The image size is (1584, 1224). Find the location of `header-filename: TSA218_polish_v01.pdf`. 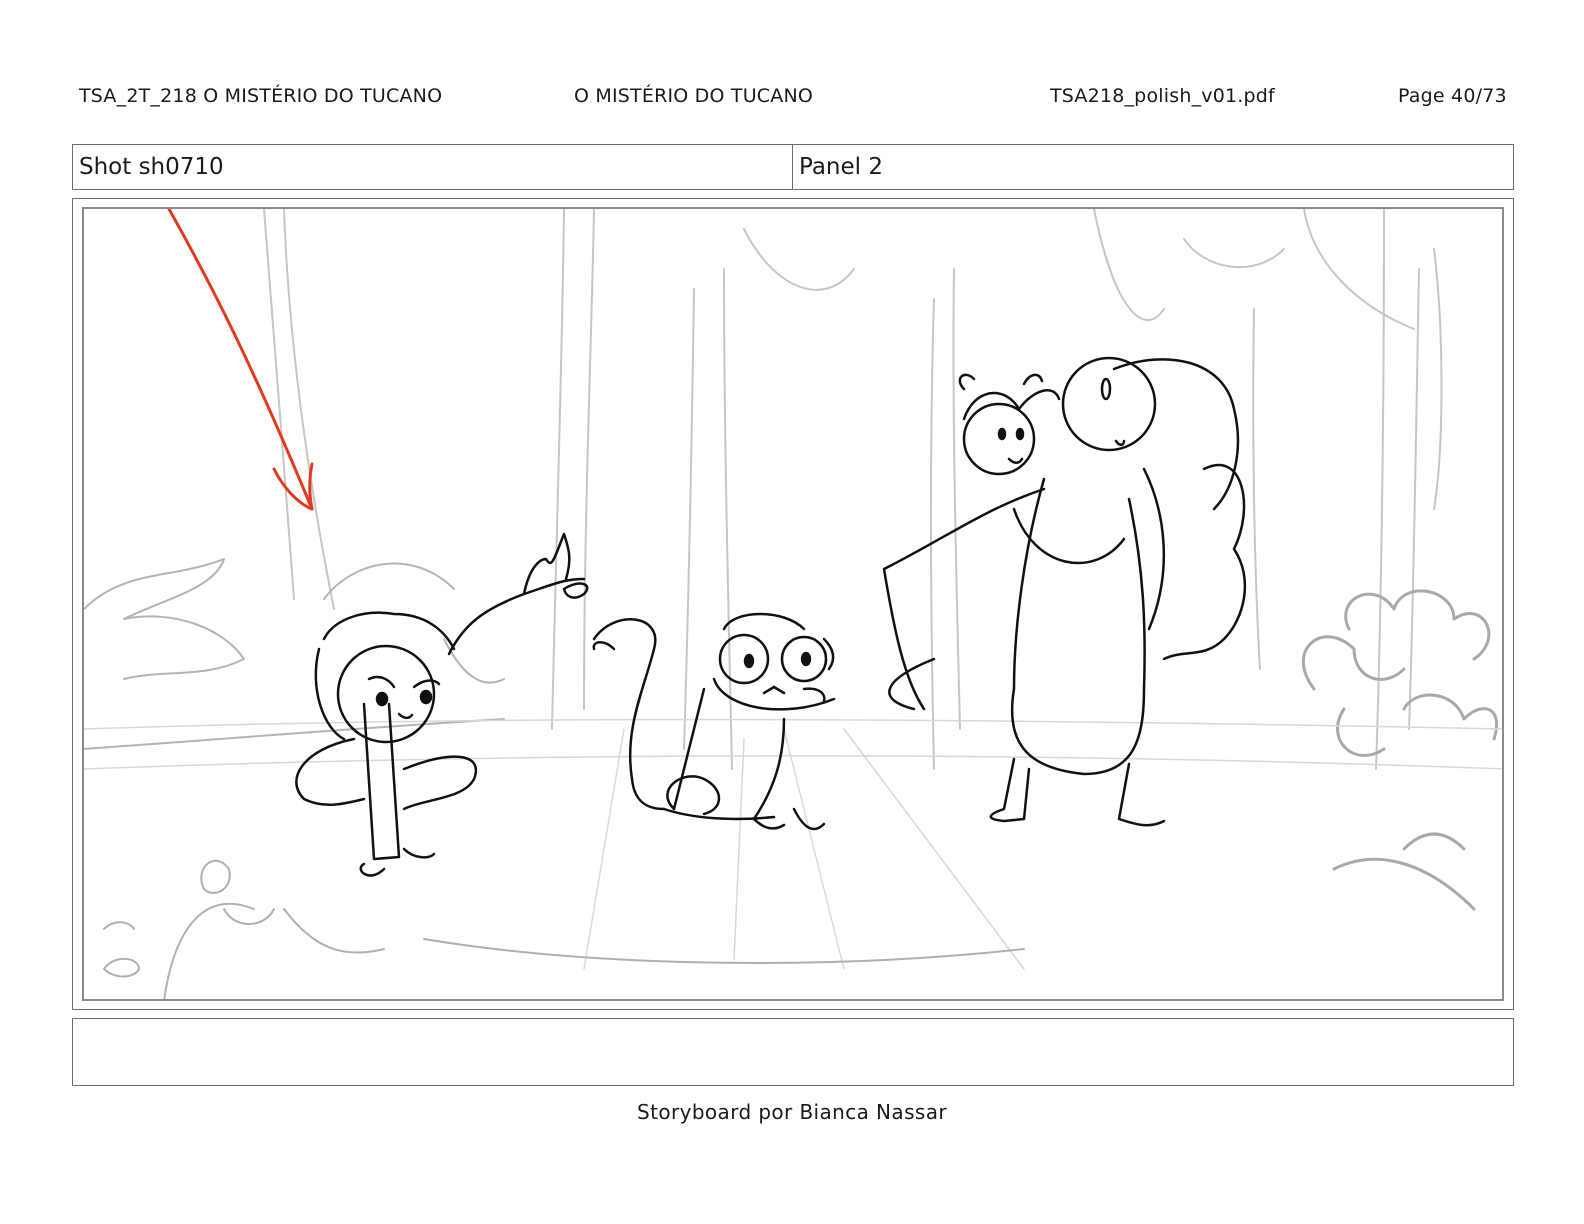

header-filename: TSA218_polish_v01.pdf is located at coordinates (1162, 96).